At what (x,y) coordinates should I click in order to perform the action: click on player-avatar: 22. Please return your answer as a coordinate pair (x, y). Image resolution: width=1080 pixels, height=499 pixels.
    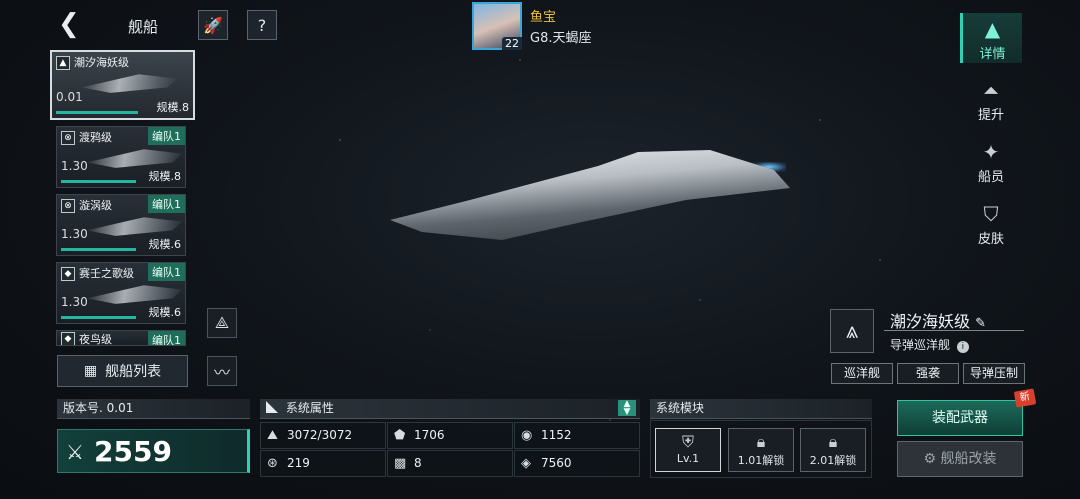
    Looking at the image, I should click on (497, 26).